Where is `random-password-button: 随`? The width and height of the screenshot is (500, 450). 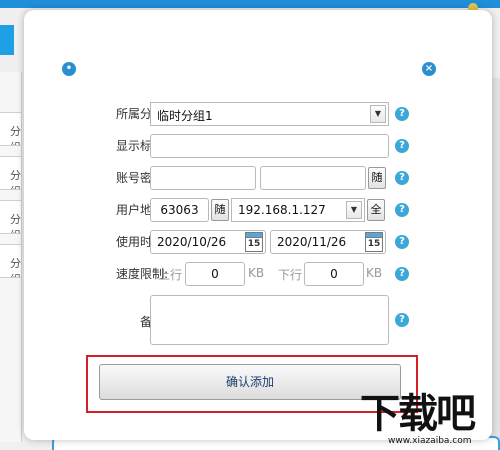
random-password-button: 随 is located at coordinates (377, 178).